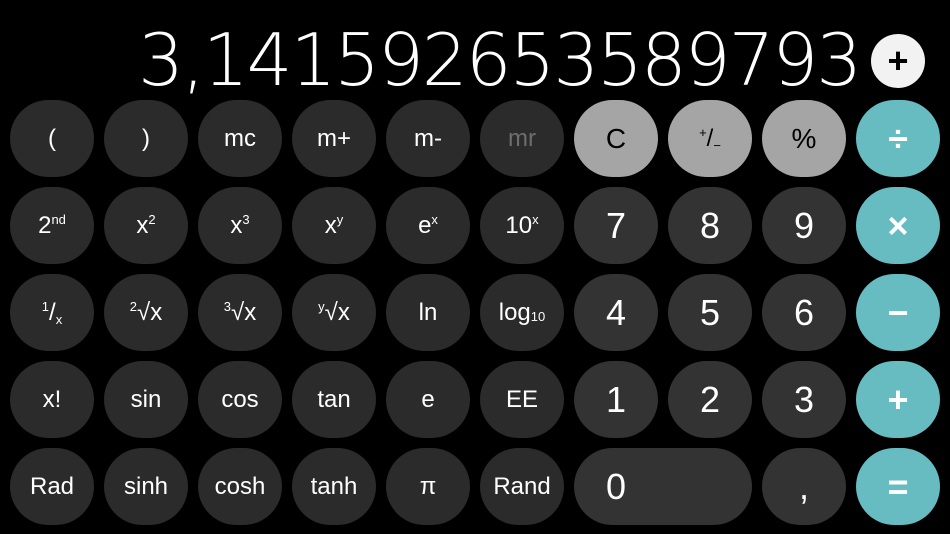 This screenshot has width=950, height=534. What do you see at coordinates (52, 399) in the screenshot?
I see `factorial-button: x!` at bounding box center [52, 399].